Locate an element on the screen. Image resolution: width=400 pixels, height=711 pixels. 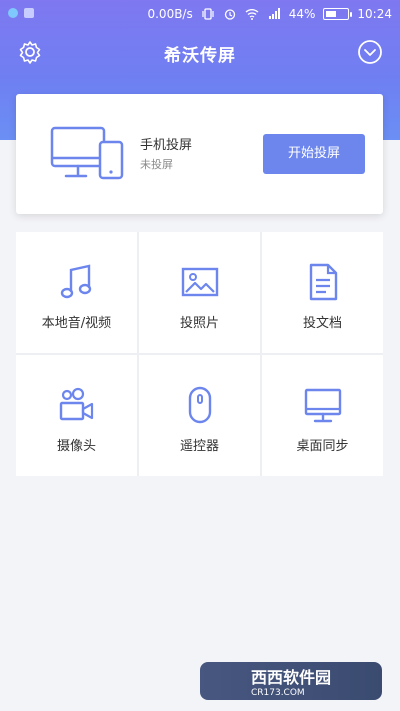
wifi-icon is located at coordinates (252, 14).